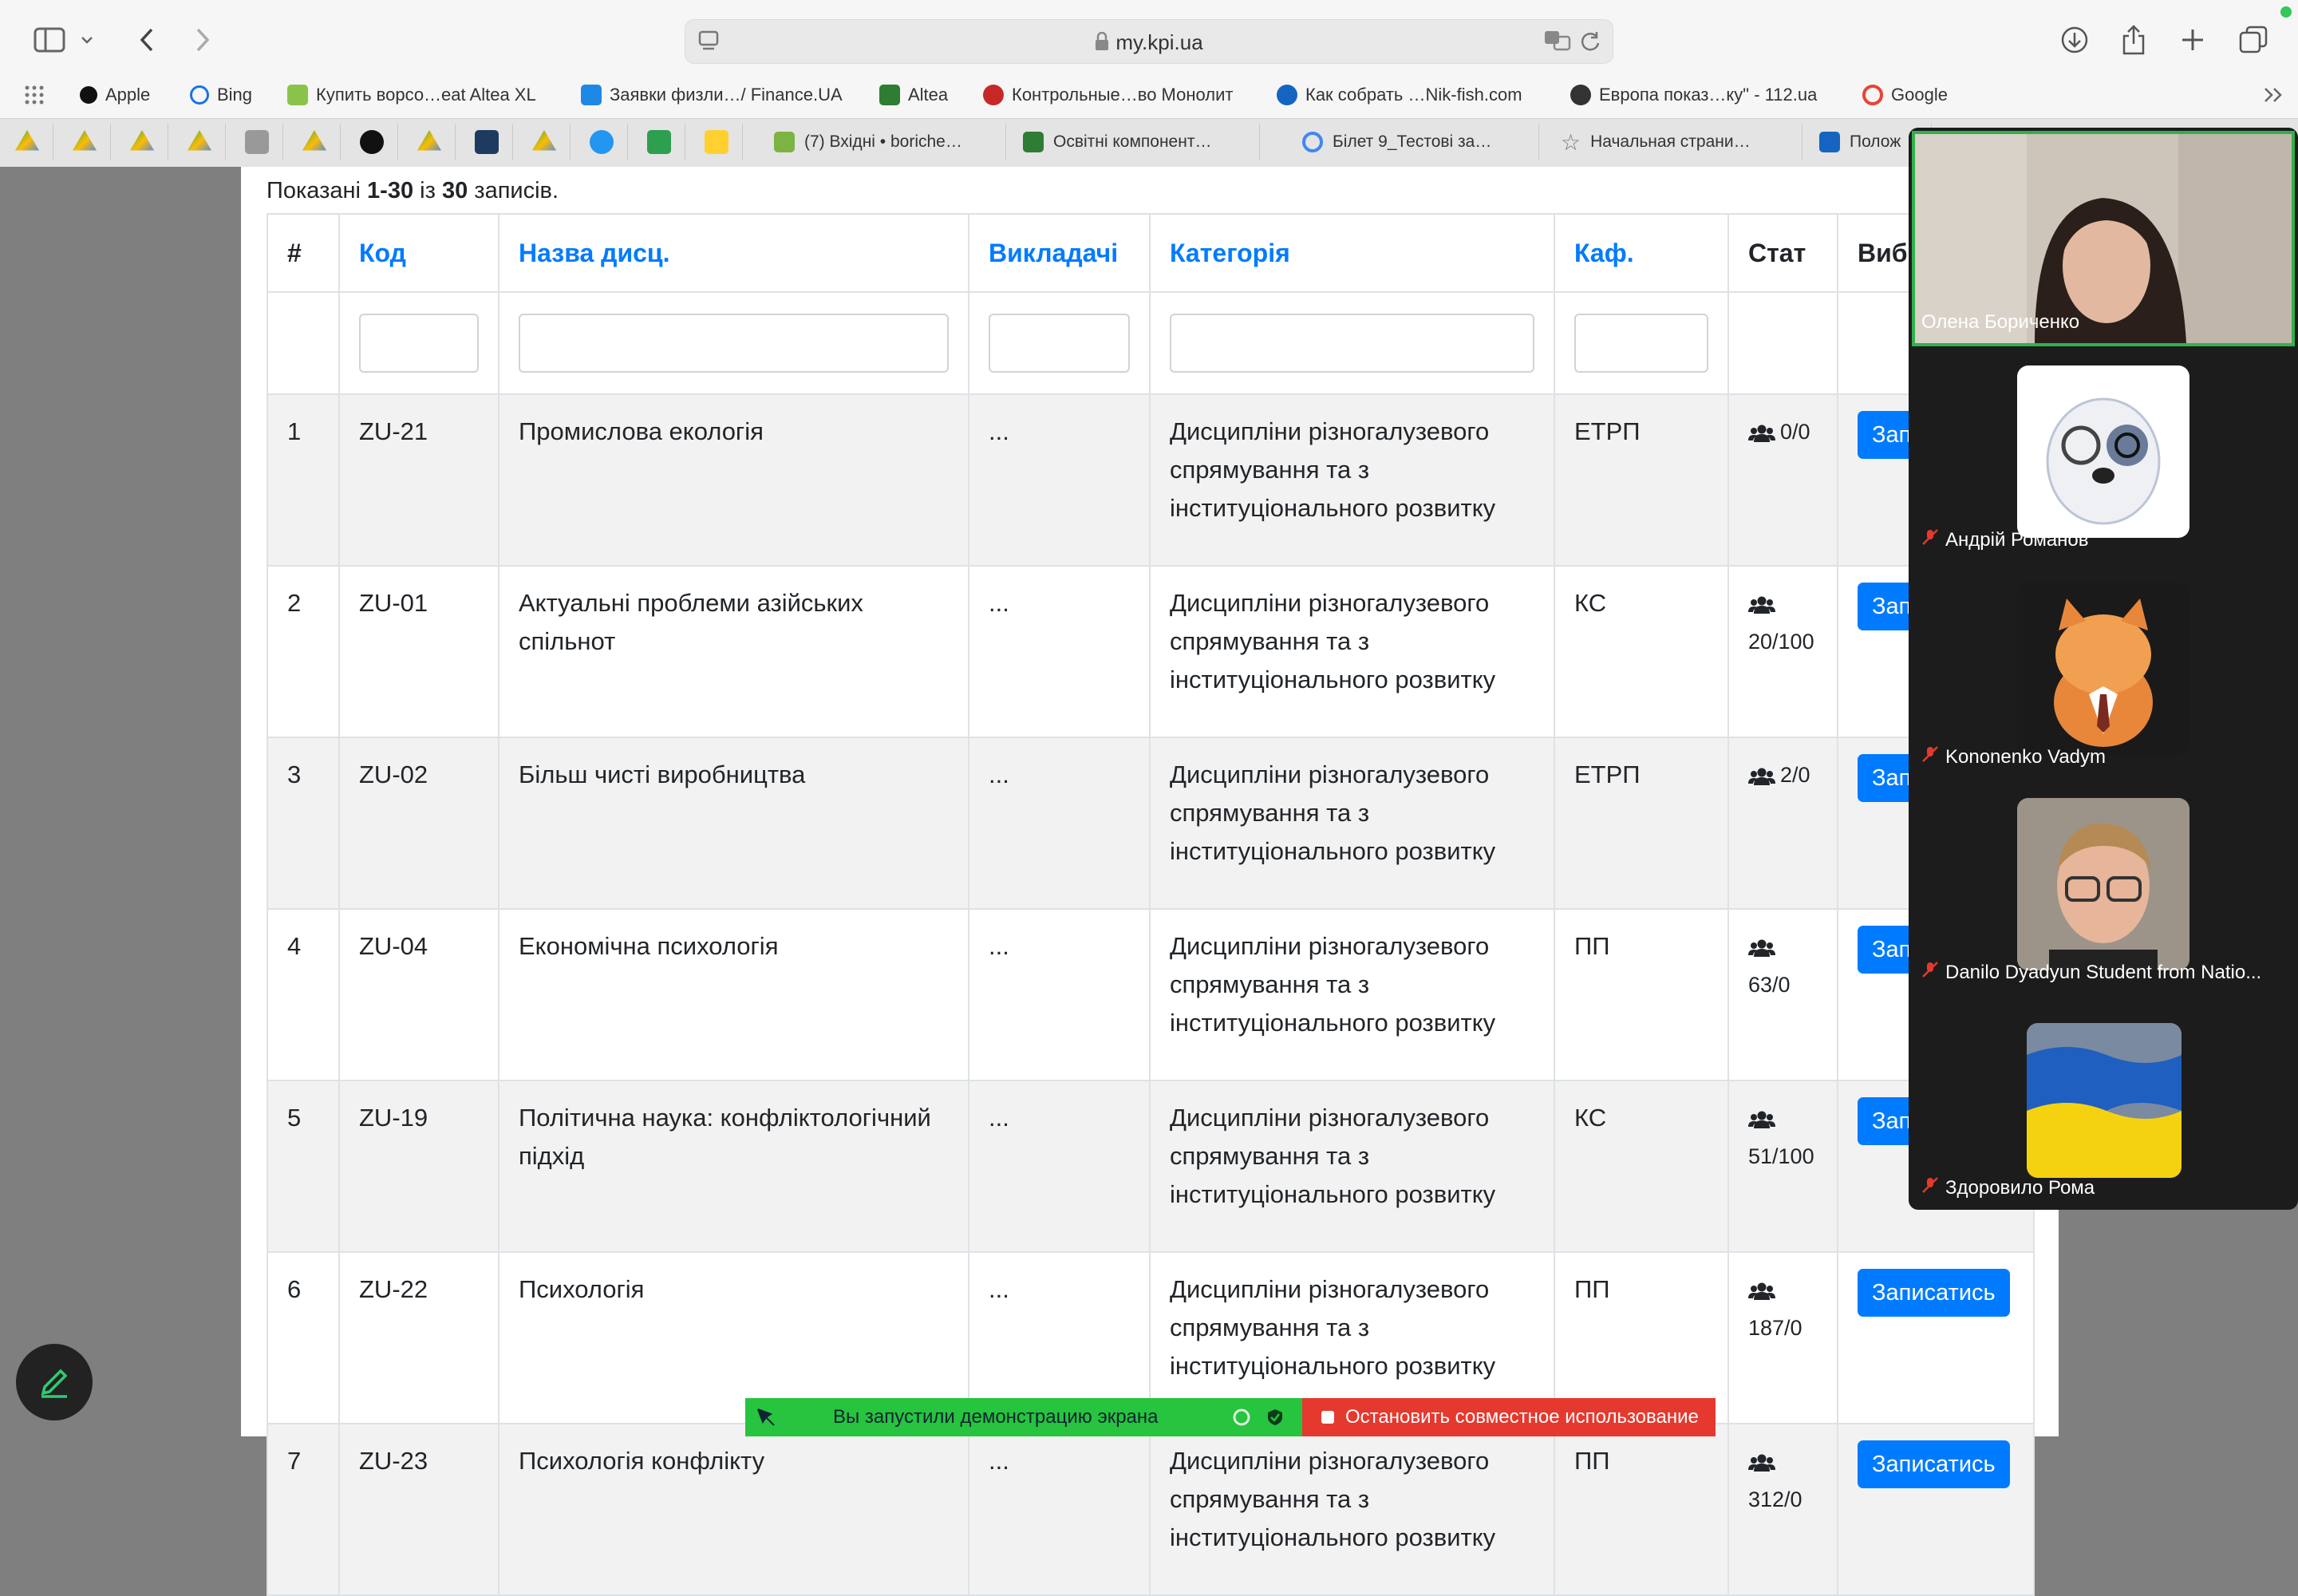  What do you see at coordinates (1352, 253) in the screenshot?
I see `col-header-category: Категорія` at bounding box center [1352, 253].